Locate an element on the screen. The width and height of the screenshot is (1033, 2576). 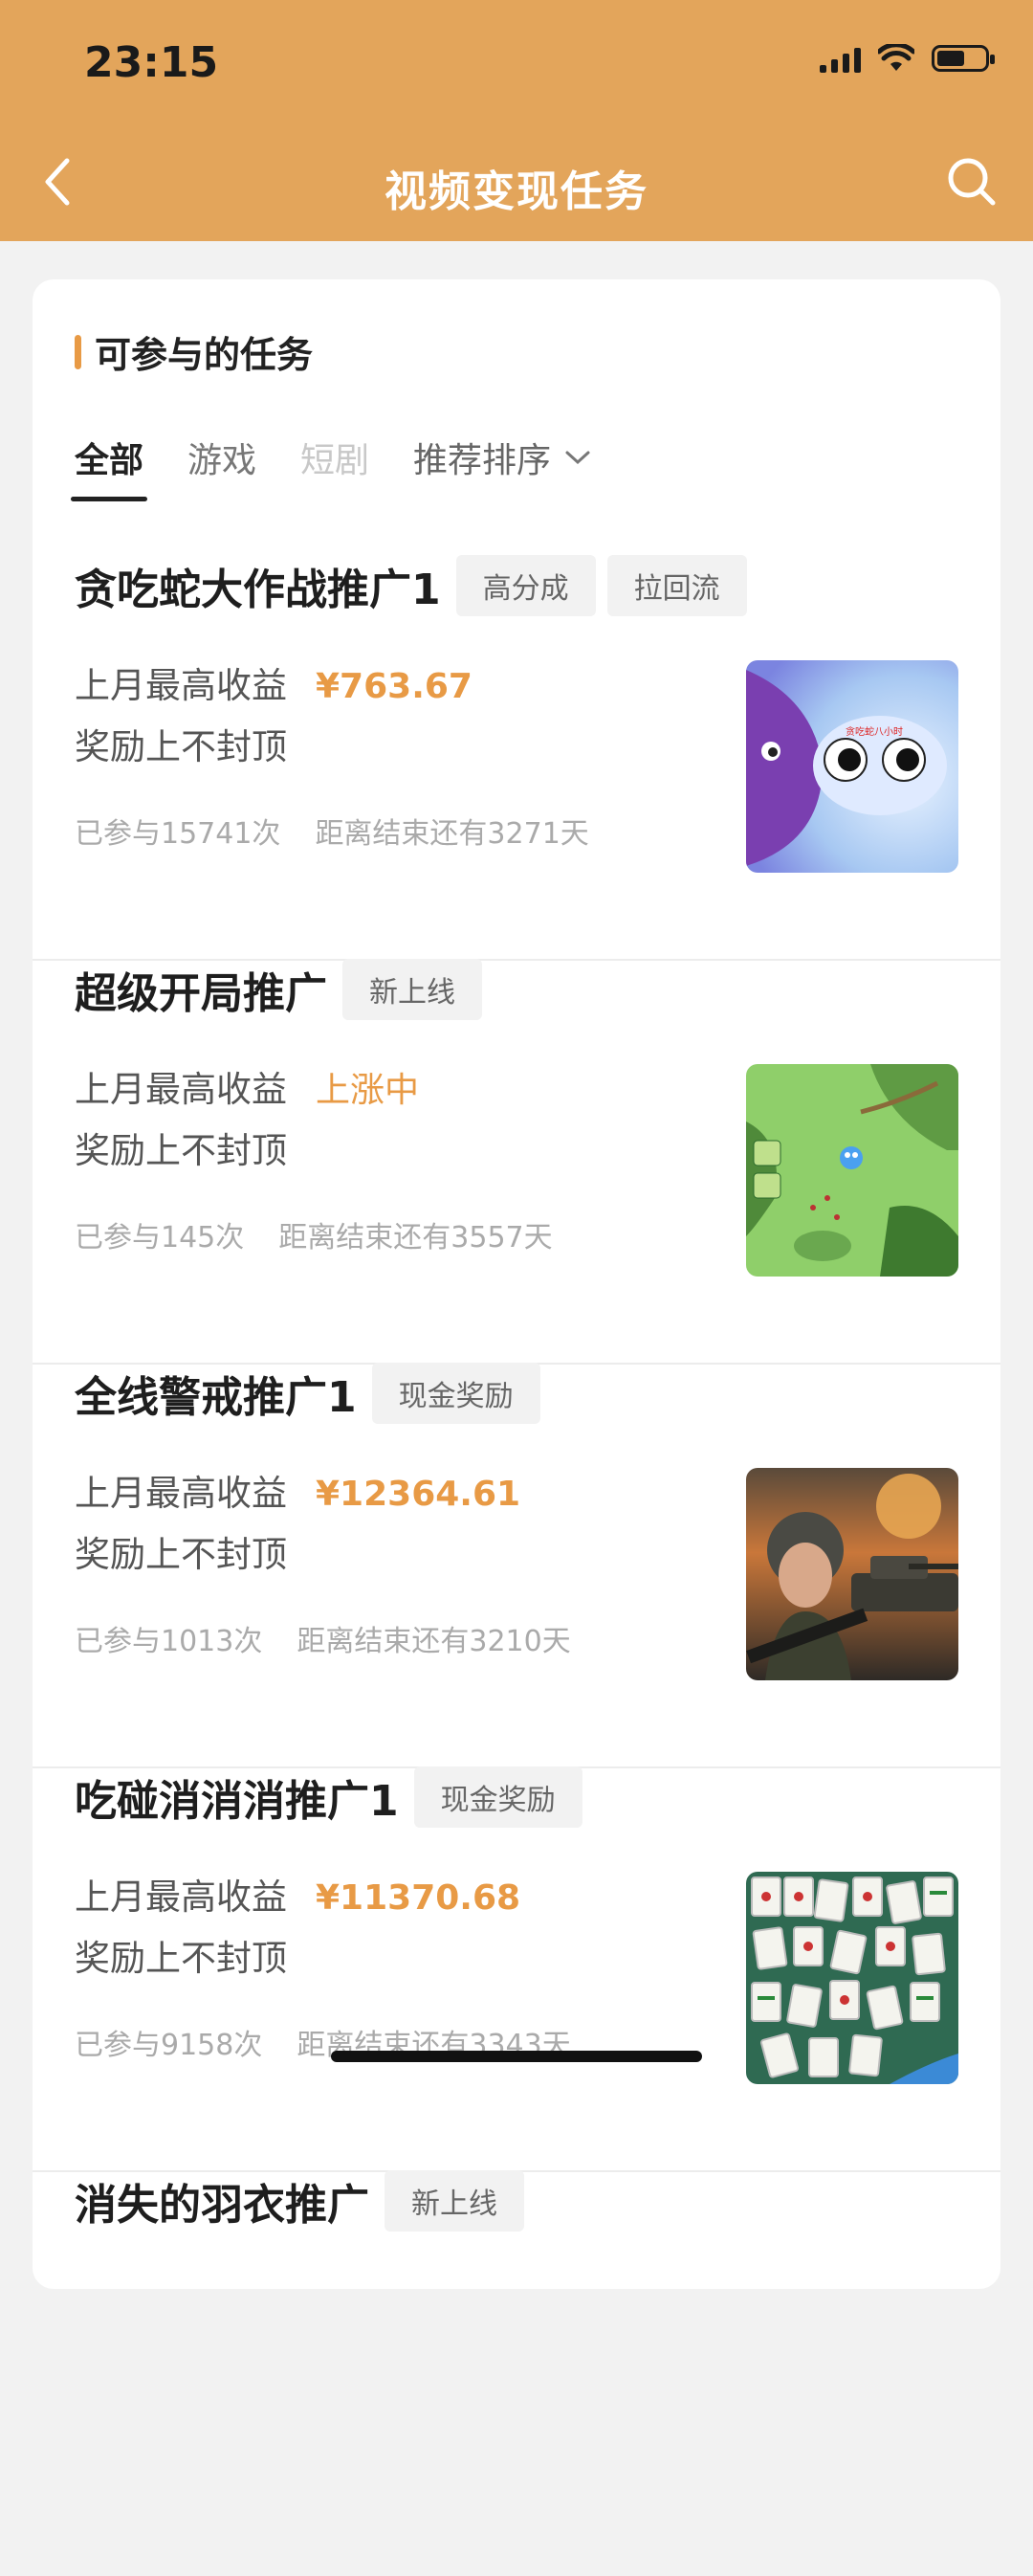
sort-label: 推荐排序 is located at coordinates (482, 460).